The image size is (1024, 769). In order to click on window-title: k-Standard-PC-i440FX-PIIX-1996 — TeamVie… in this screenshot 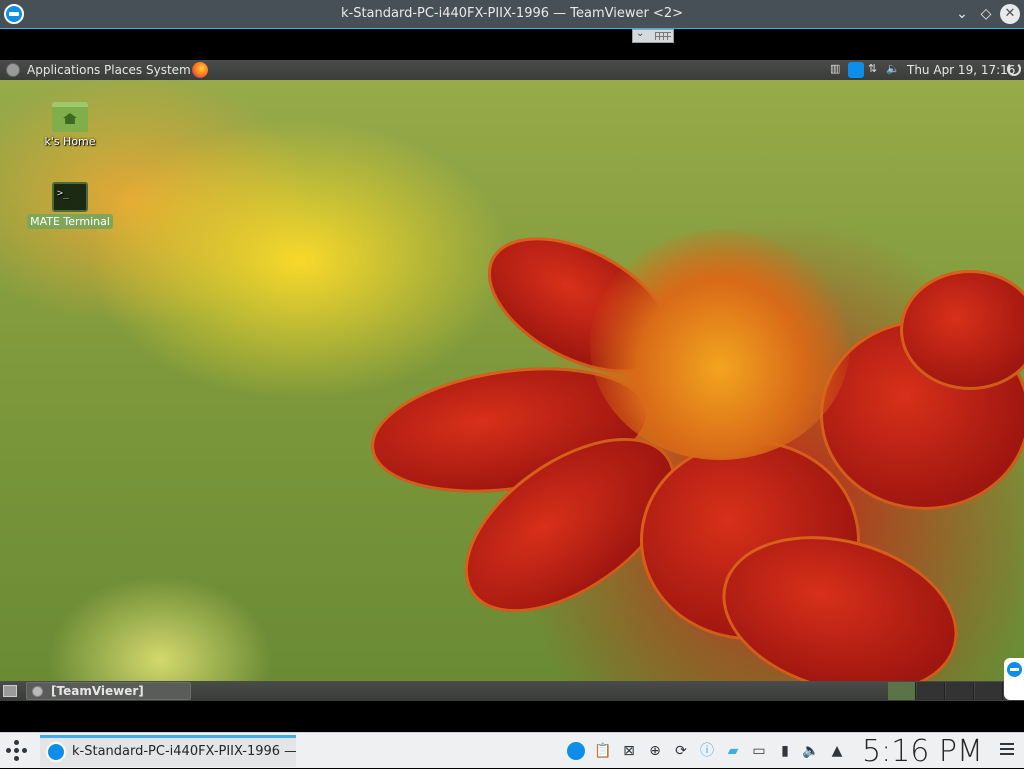, I will do `click(512, 13)`.